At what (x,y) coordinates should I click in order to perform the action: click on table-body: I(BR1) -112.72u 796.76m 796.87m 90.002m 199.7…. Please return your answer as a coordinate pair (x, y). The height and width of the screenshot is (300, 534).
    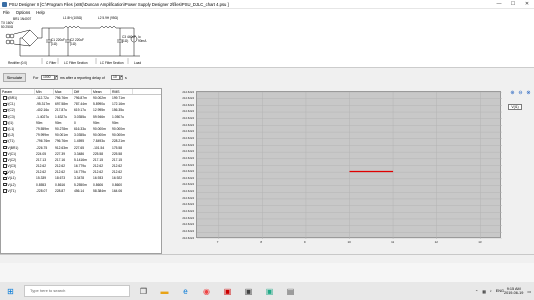
    Looking at the image, I should click on (81, 144).